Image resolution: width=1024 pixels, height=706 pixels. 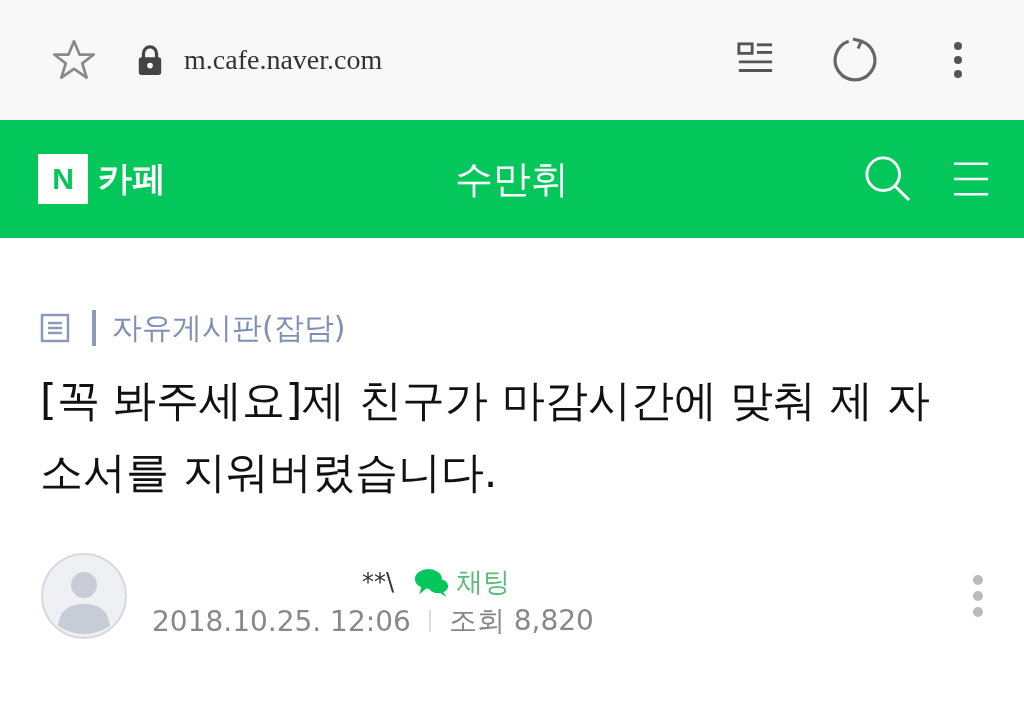 I want to click on search-icon, so click(x=888, y=179).